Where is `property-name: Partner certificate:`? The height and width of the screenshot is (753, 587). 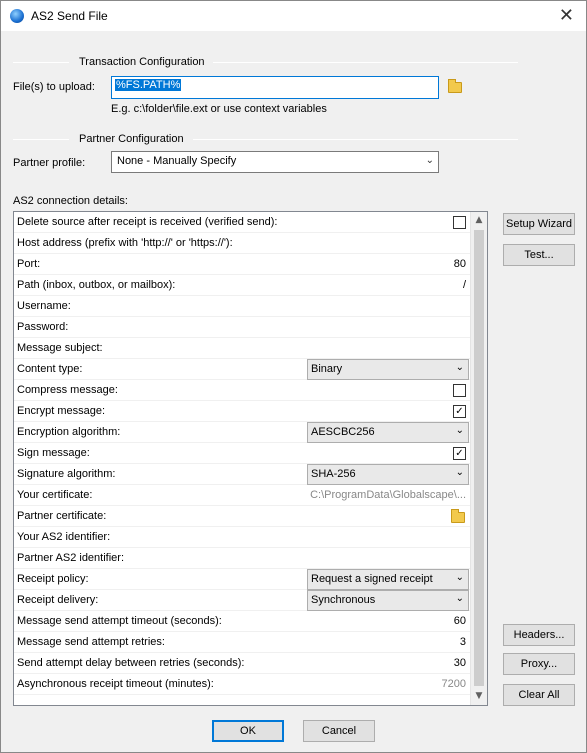 property-name: Partner certificate: is located at coordinates (62, 516).